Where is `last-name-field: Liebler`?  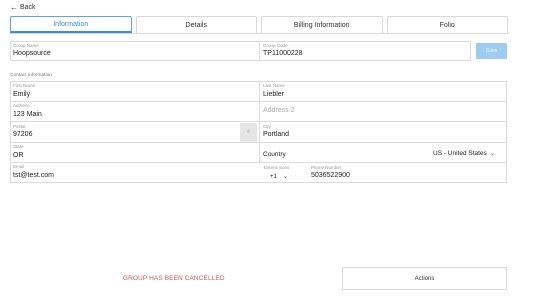 last-name-field: Liebler is located at coordinates (273, 94).